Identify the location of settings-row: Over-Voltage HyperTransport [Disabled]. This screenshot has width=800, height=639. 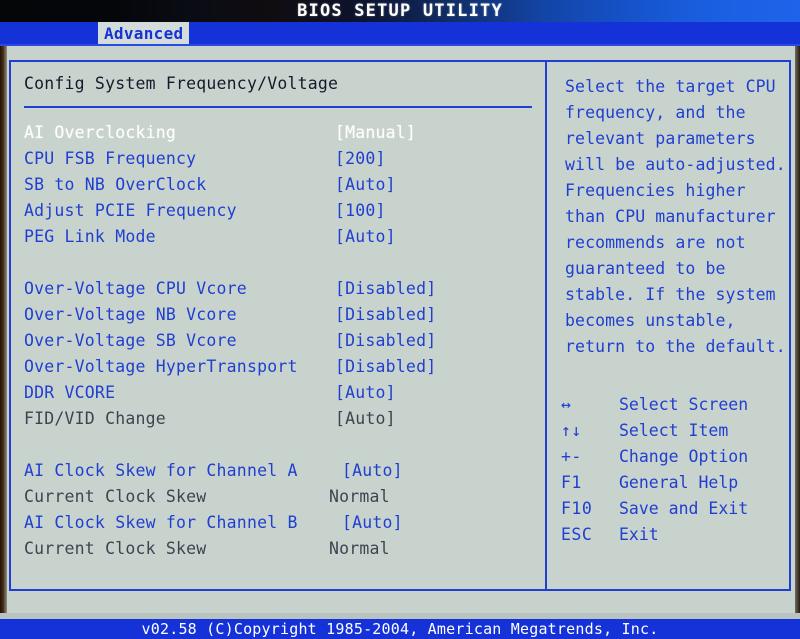
(278, 367).